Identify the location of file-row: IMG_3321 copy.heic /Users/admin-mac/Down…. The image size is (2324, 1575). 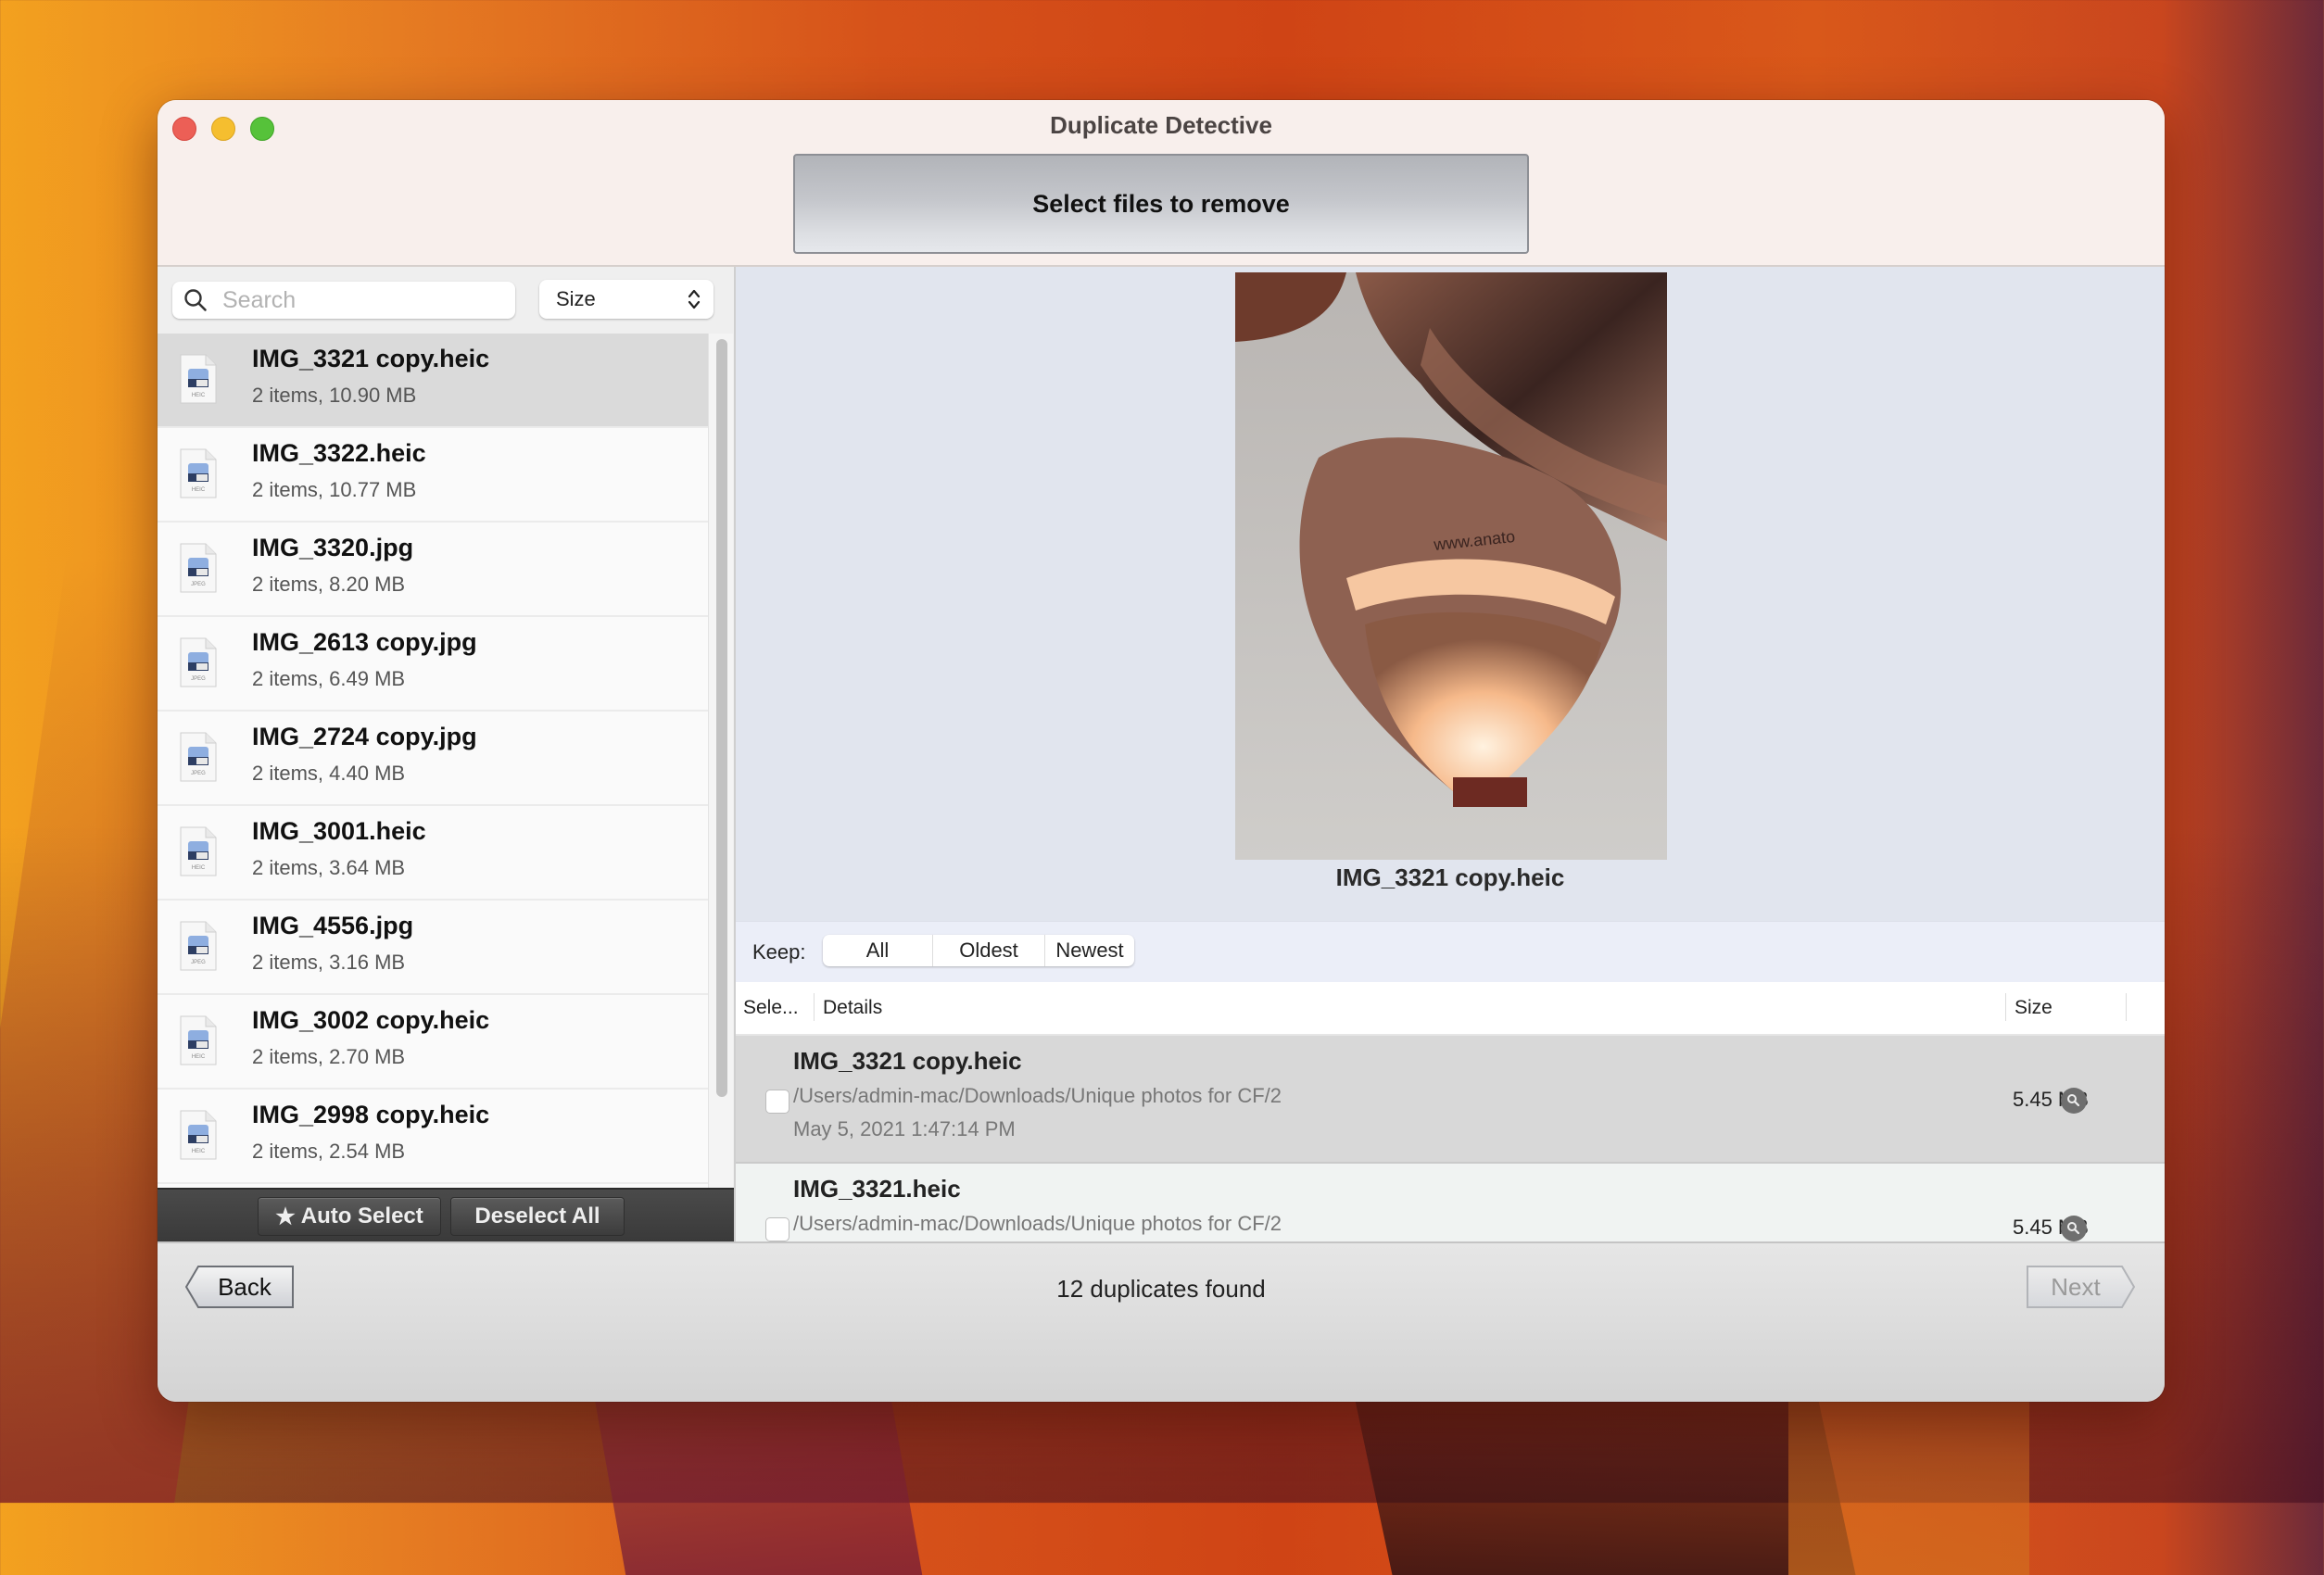
(1450, 1100).